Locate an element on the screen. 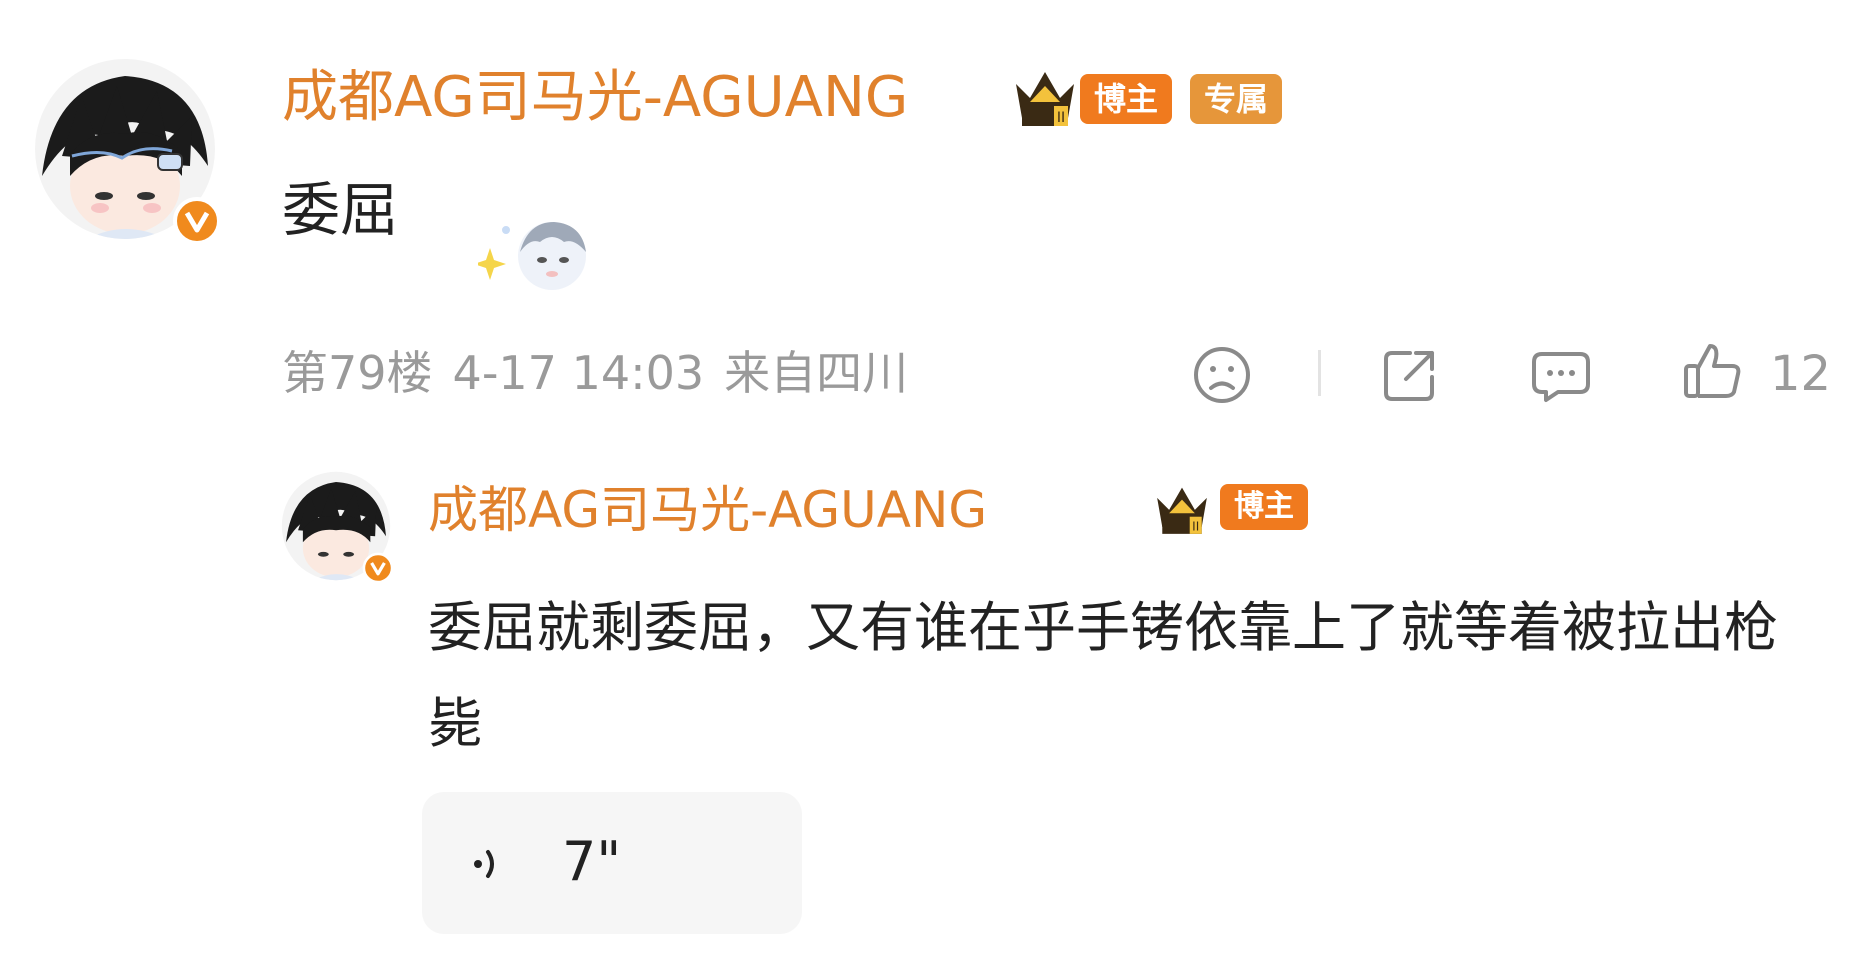 The image size is (1861, 954). exclusive-badge: 专属 is located at coordinates (1236, 99).